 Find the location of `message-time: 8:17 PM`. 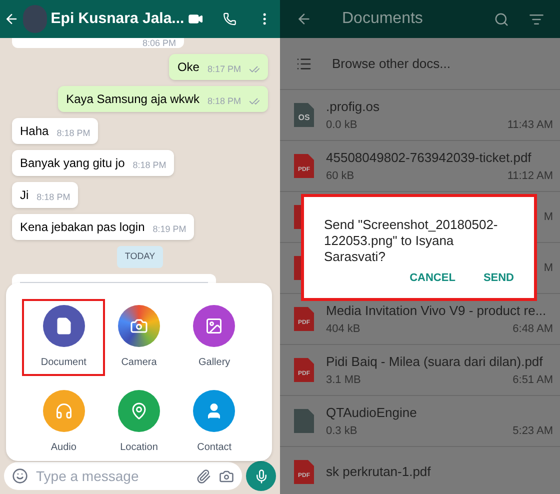

message-time: 8:17 PM is located at coordinates (224, 69).